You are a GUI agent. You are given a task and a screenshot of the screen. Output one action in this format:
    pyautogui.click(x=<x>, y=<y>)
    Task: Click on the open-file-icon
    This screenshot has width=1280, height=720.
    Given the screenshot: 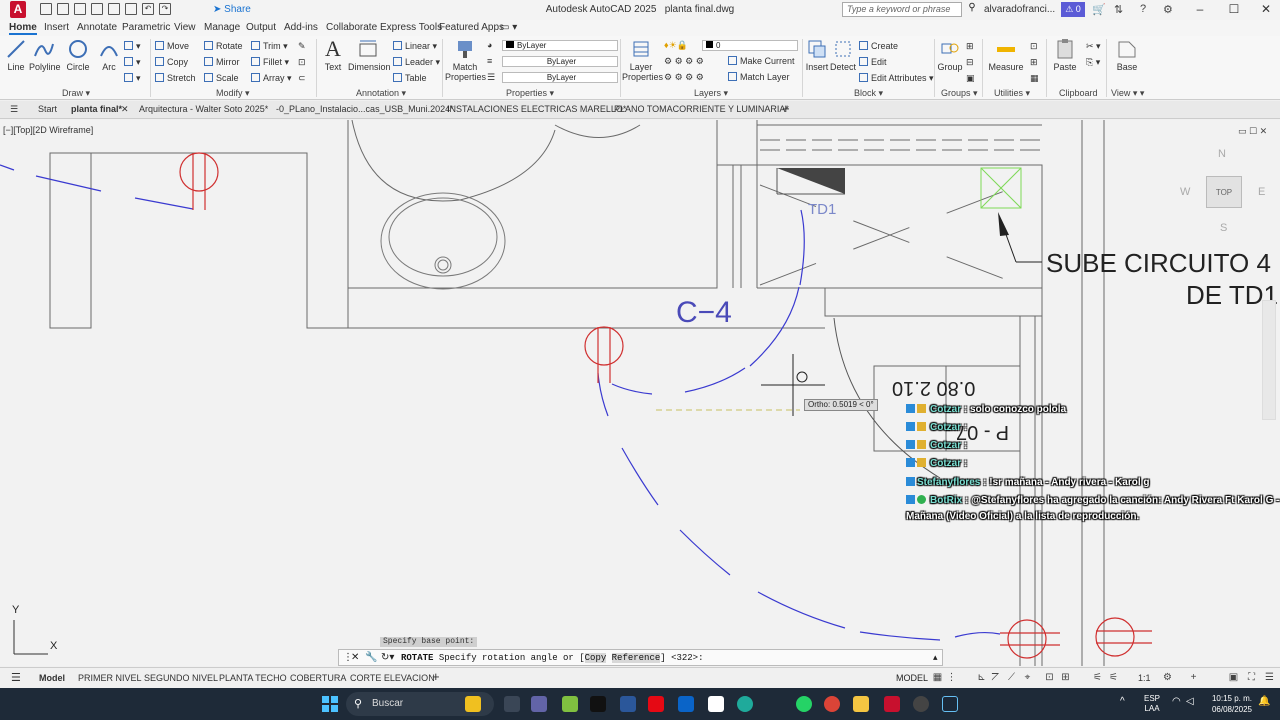 What is the action you would take?
    pyautogui.click(x=63, y=9)
    